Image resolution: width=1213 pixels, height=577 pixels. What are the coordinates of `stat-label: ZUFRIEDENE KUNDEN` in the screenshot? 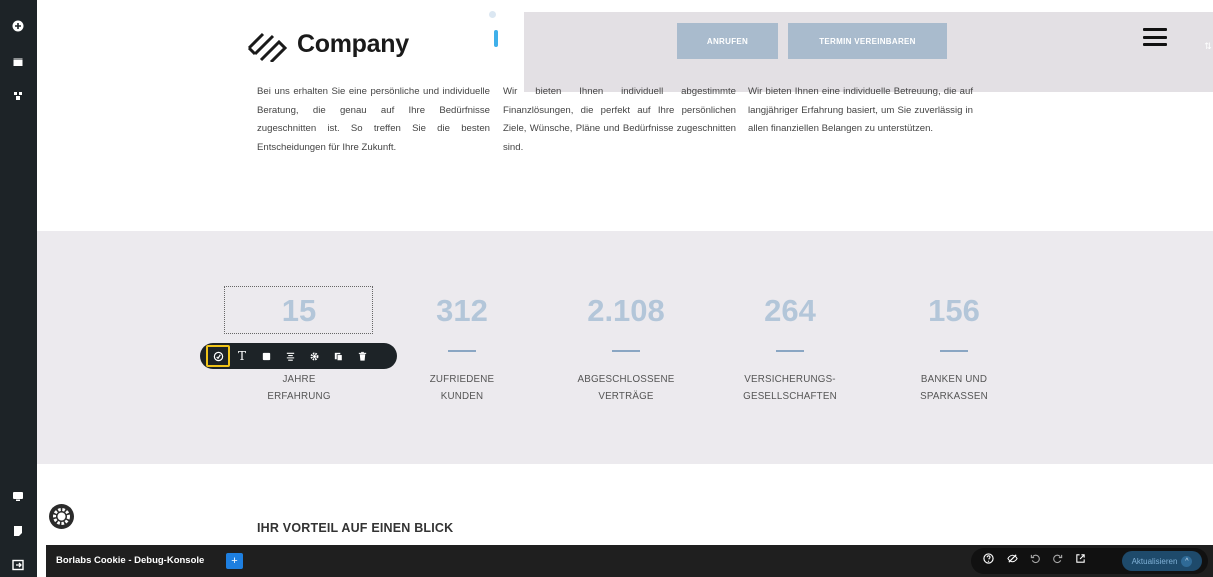 It's located at (462, 388).